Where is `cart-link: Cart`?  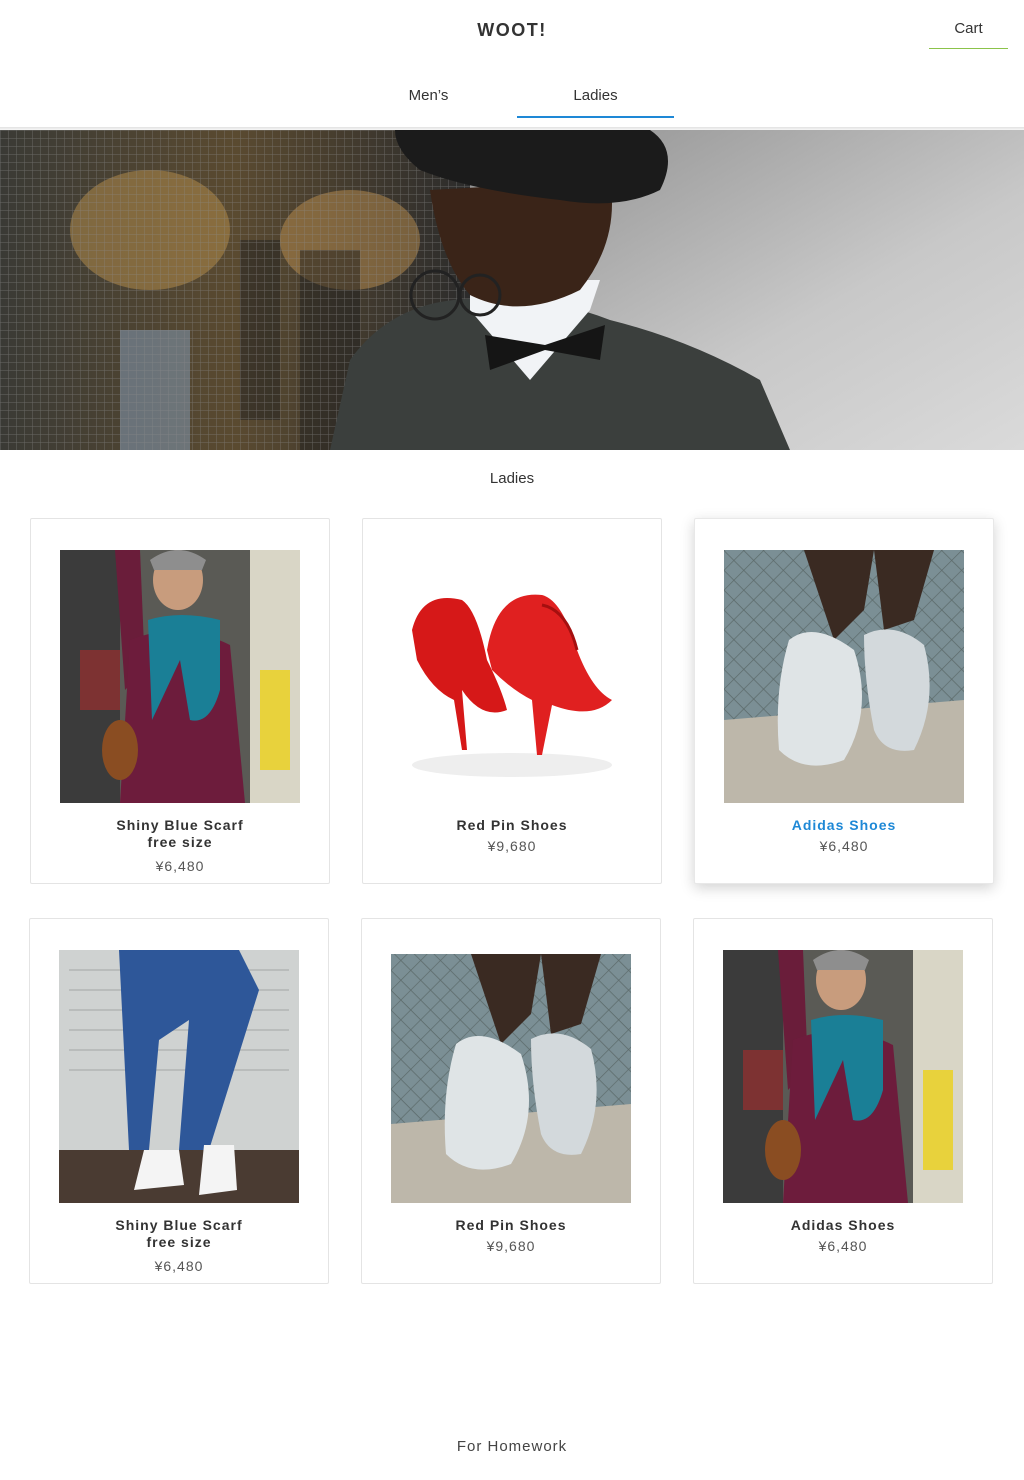
cart-link: Cart is located at coordinates (968, 34).